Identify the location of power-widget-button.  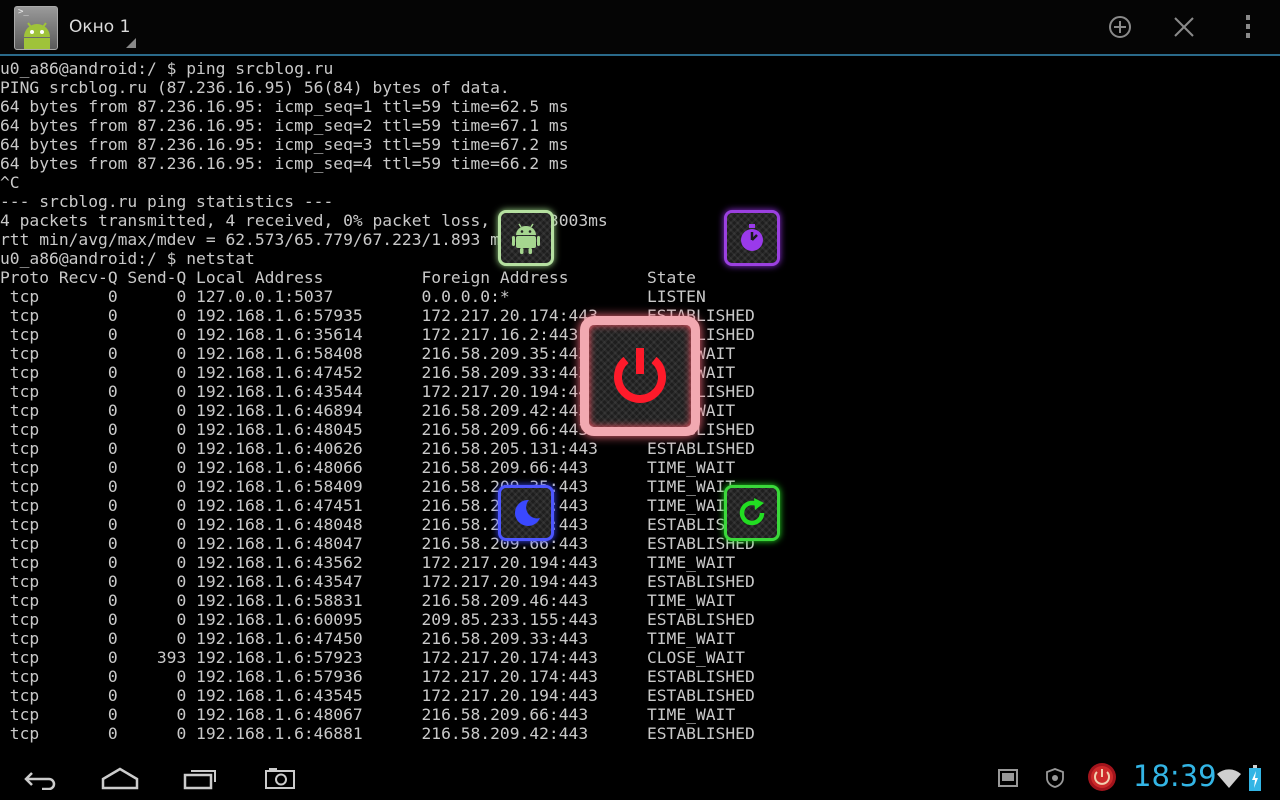
(640, 376).